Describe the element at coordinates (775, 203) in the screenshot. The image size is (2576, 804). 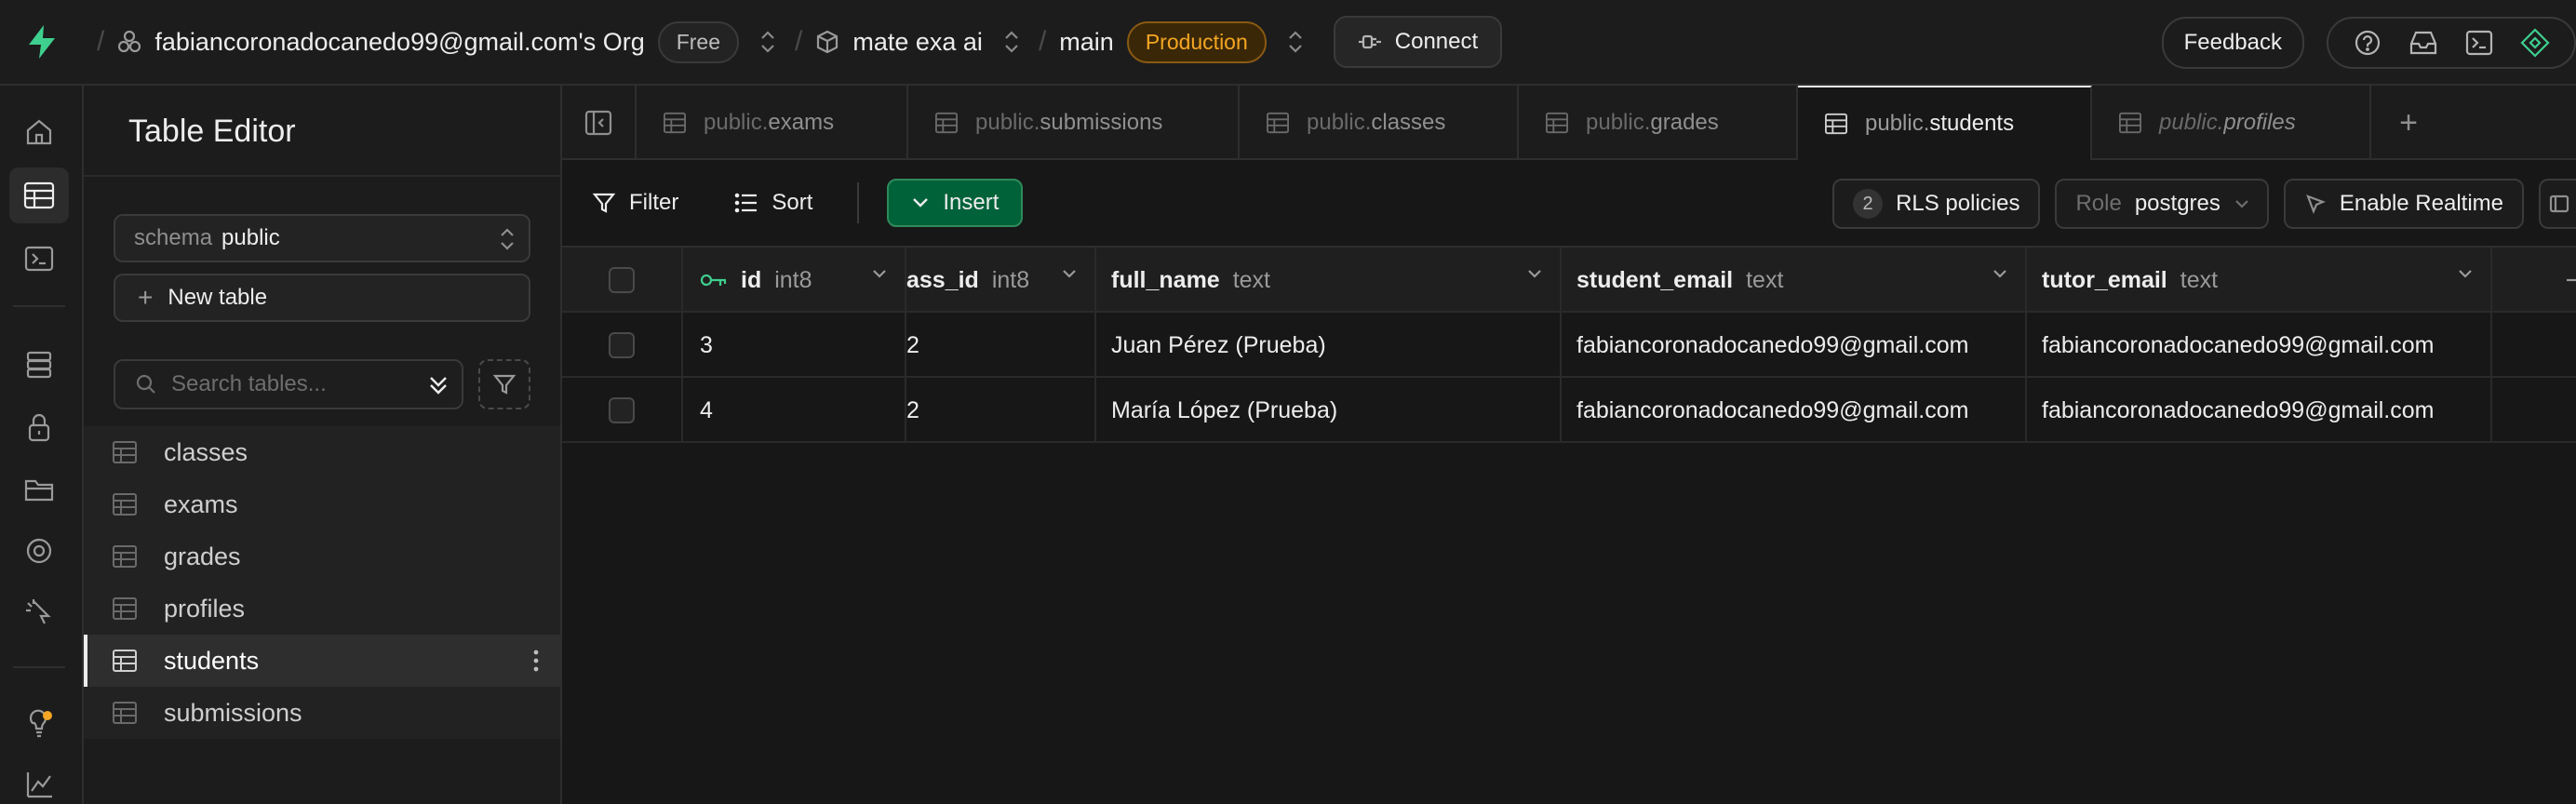
I see `sort-button: Sort` at that location.